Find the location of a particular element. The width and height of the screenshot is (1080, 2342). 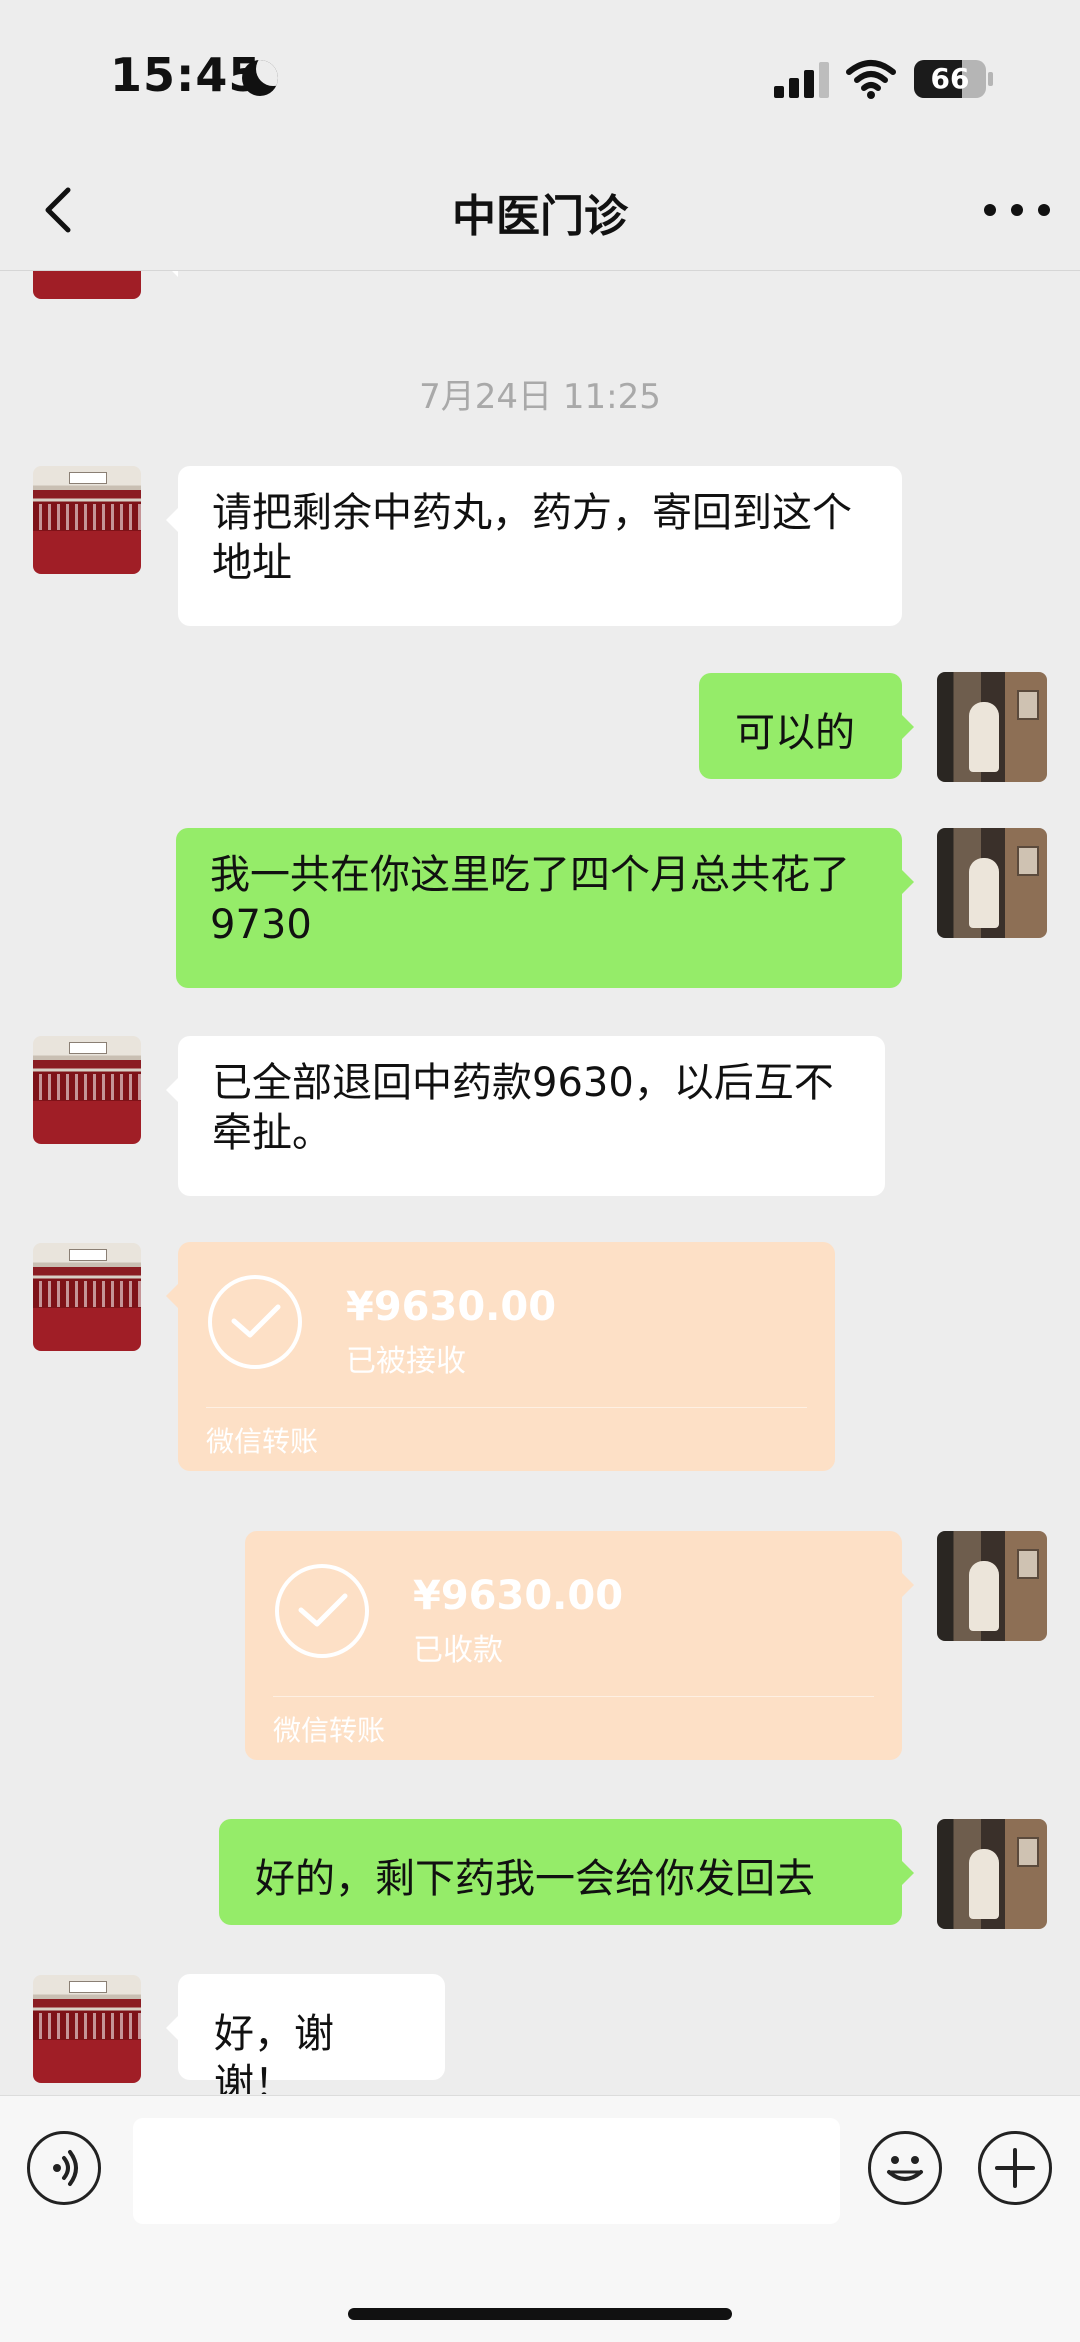

wifi-icon is located at coordinates (871, 79).